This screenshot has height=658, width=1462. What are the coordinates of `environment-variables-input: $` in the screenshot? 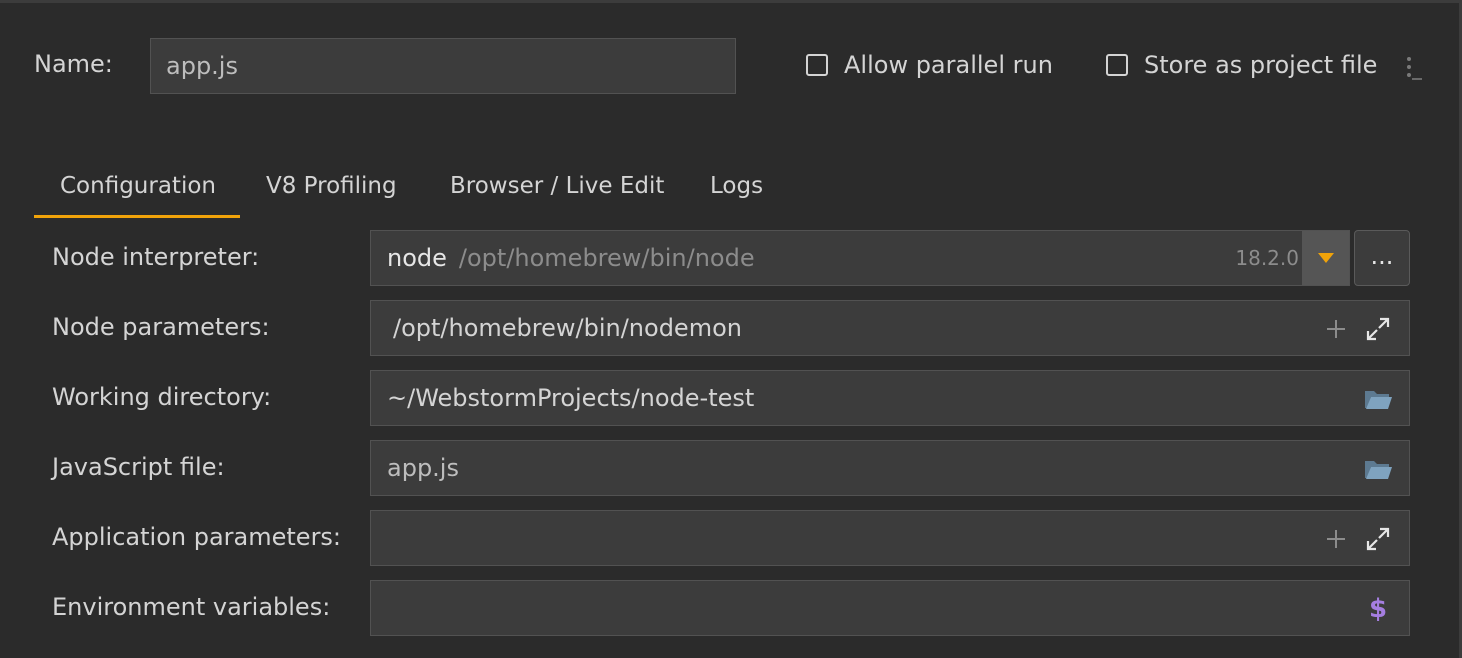 It's located at (890, 608).